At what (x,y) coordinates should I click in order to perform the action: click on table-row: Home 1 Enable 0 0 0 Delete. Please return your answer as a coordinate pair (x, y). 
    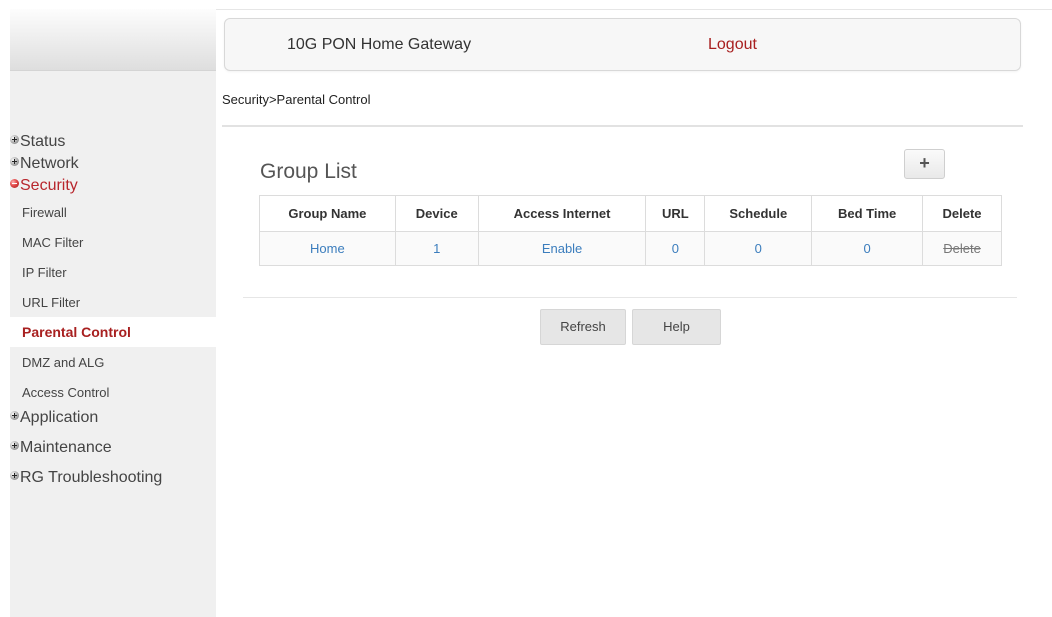
    Looking at the image, I should click on (630, 248).